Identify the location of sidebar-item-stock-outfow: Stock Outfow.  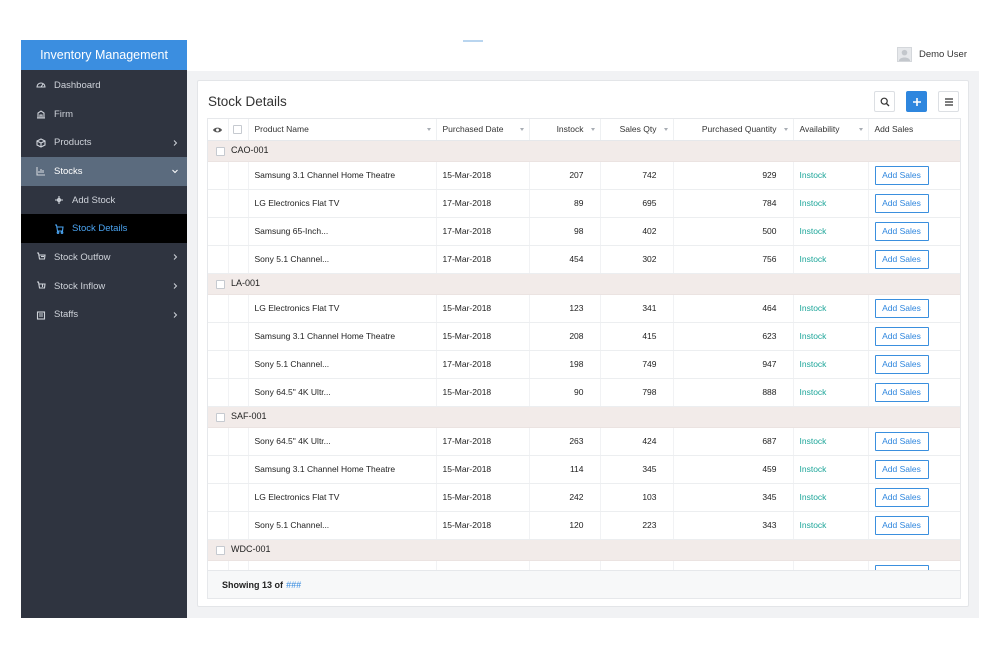
(104, 257).